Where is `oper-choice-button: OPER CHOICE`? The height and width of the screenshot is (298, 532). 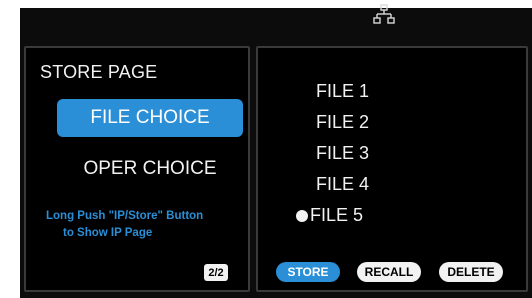 oper-choice-button: OPER CHOICE is located at coordinates (150, 169).